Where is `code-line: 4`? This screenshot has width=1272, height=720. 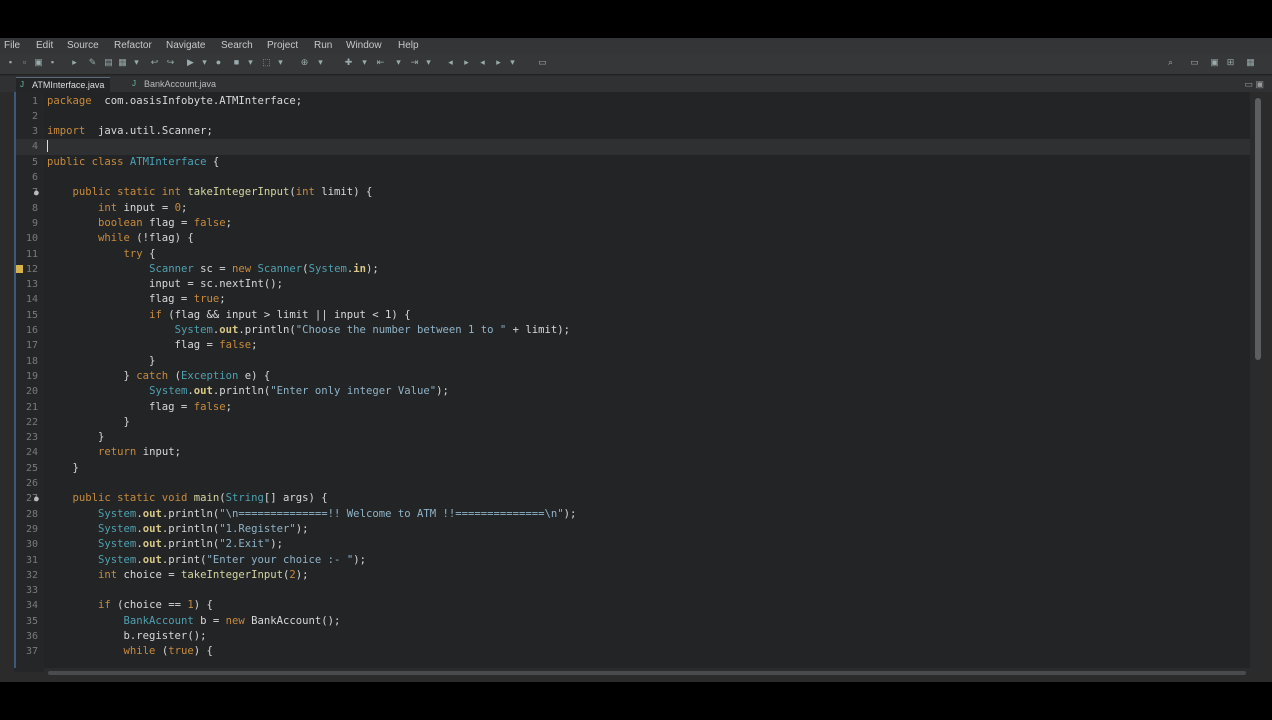 code-line: 4 is located at coordinates (625, 147).